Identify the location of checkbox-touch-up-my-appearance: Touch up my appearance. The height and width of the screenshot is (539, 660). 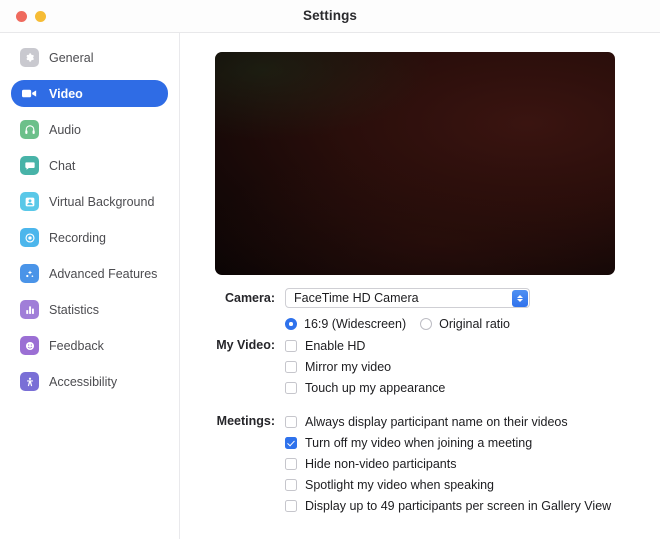
(472, 387).